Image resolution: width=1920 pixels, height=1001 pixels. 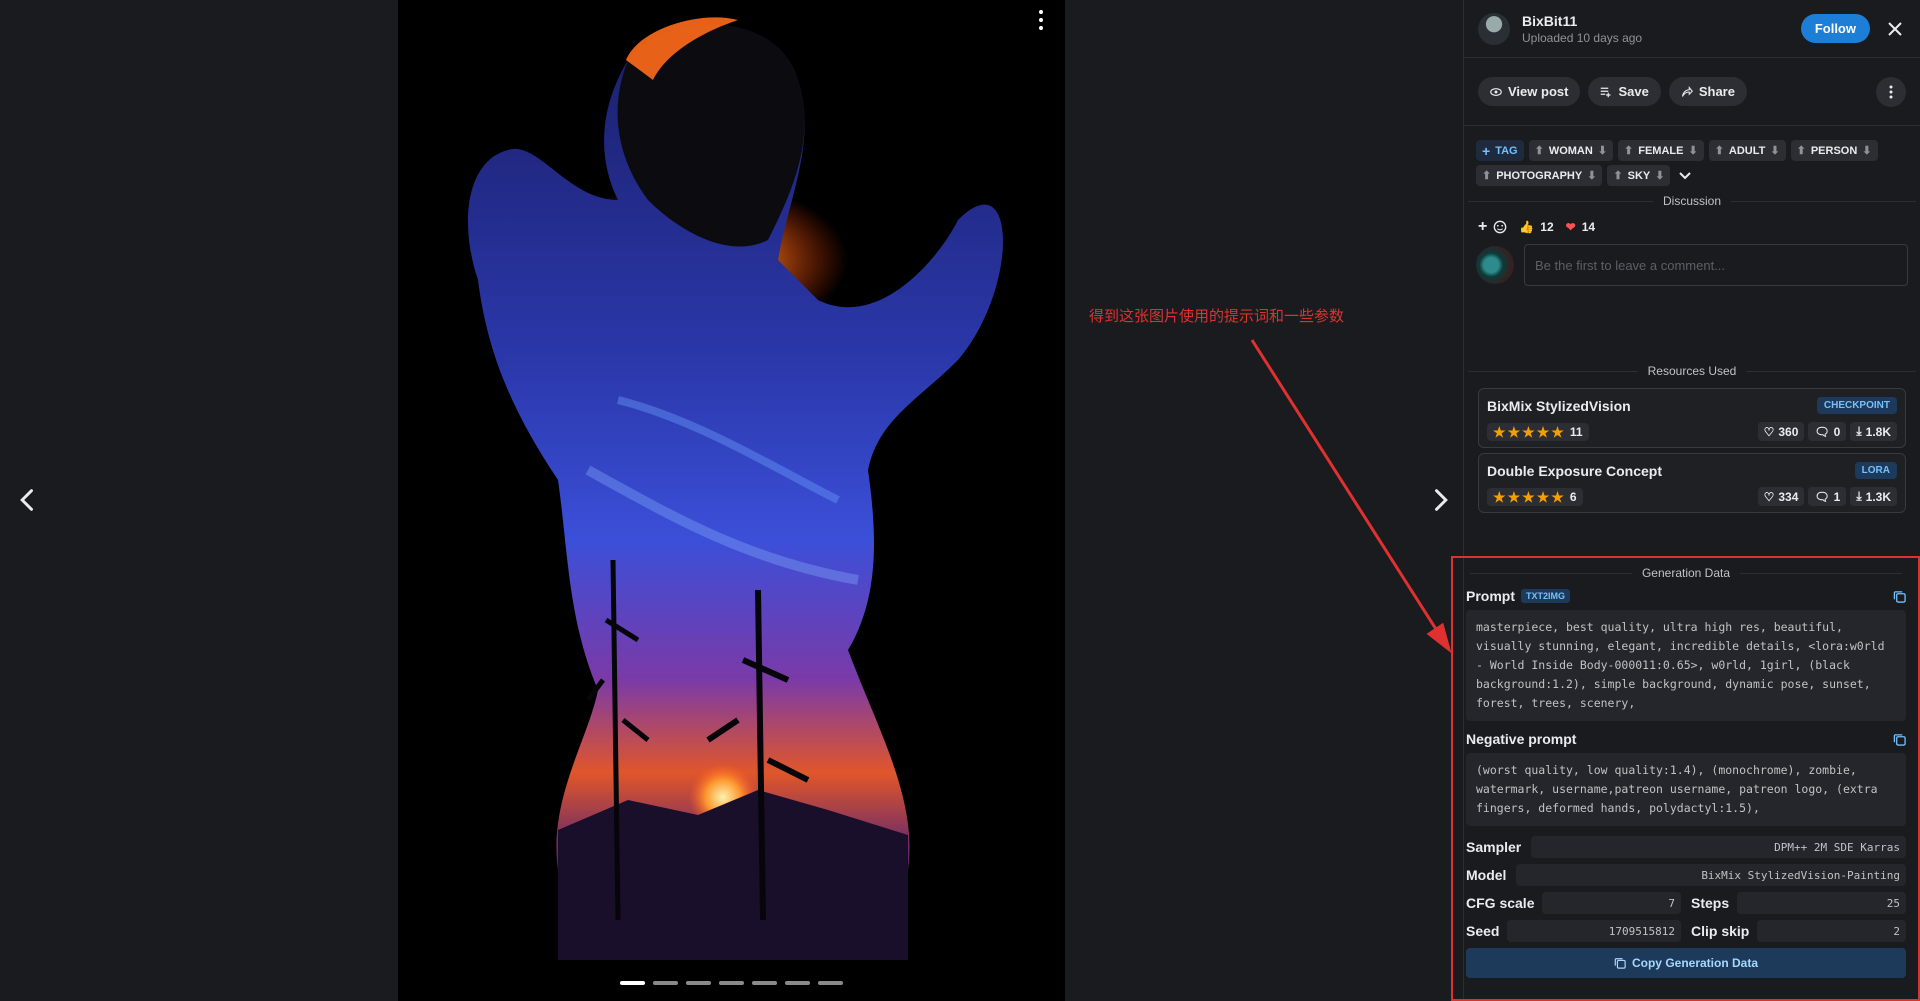 What do you see at coordinates (1834, 150) in the screenshot?
I see `tag-chip: ⬆ PERSON ⬇` at bounding box center [1834, 150].